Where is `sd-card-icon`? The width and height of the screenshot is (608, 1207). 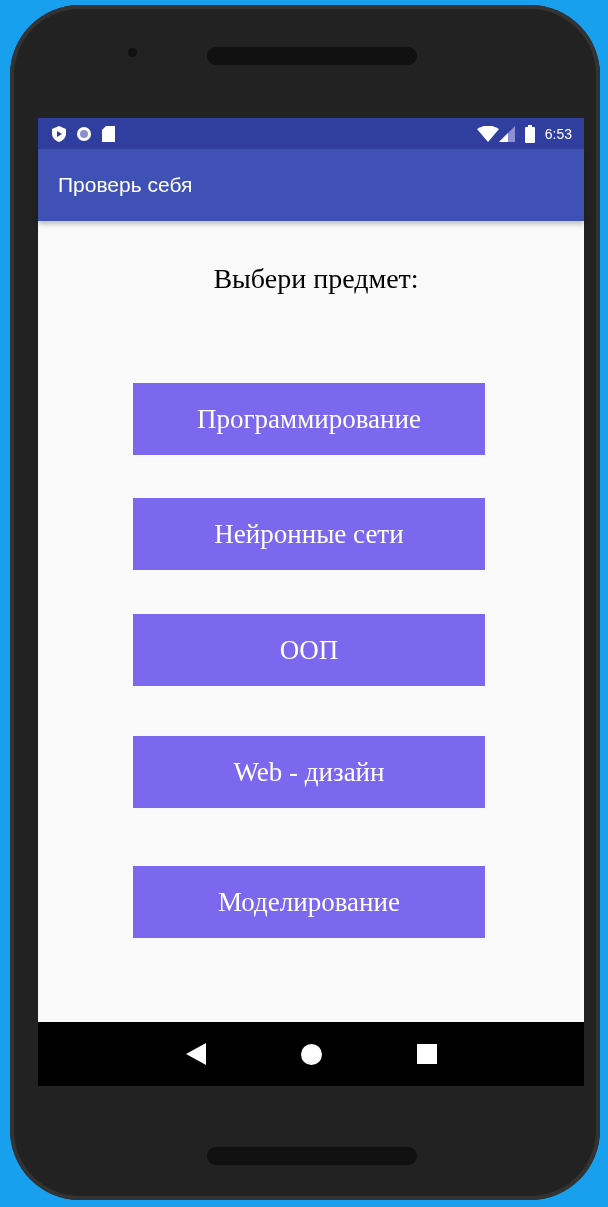 sd-card-icon is located at coordinates (108, 133).